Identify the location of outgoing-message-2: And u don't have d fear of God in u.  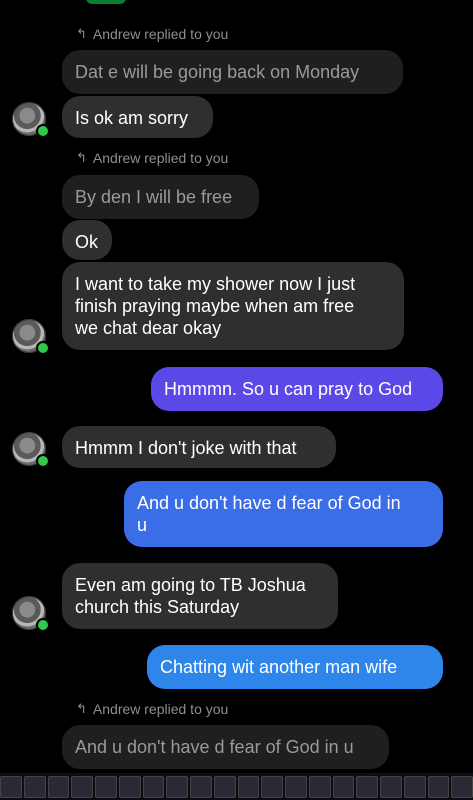
(283, 514).